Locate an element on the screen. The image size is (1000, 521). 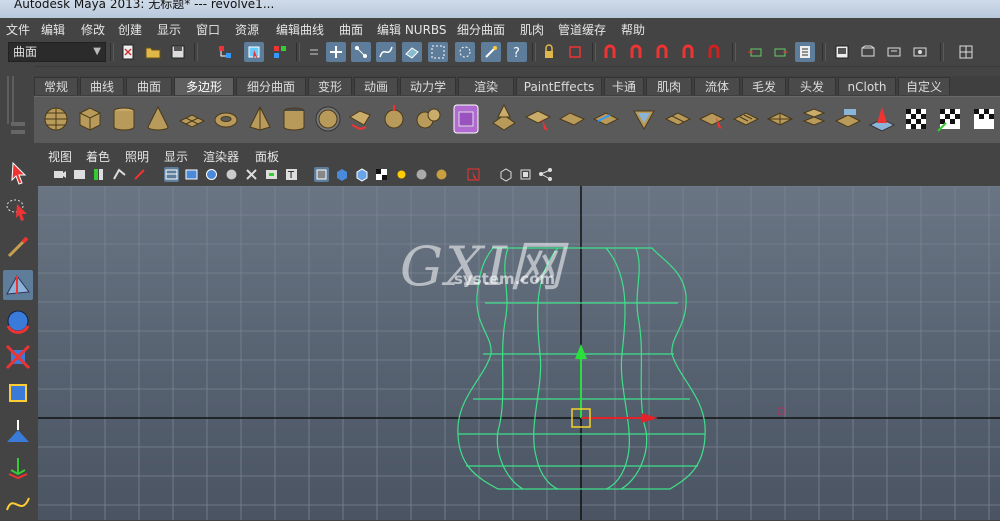
panel-menu-shading: 着色 is located at coordinates (98, 156).